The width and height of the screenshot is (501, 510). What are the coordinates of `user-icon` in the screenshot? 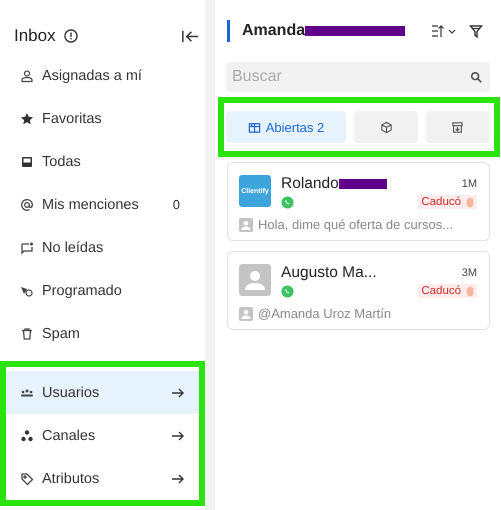 It's located at (27, 75).